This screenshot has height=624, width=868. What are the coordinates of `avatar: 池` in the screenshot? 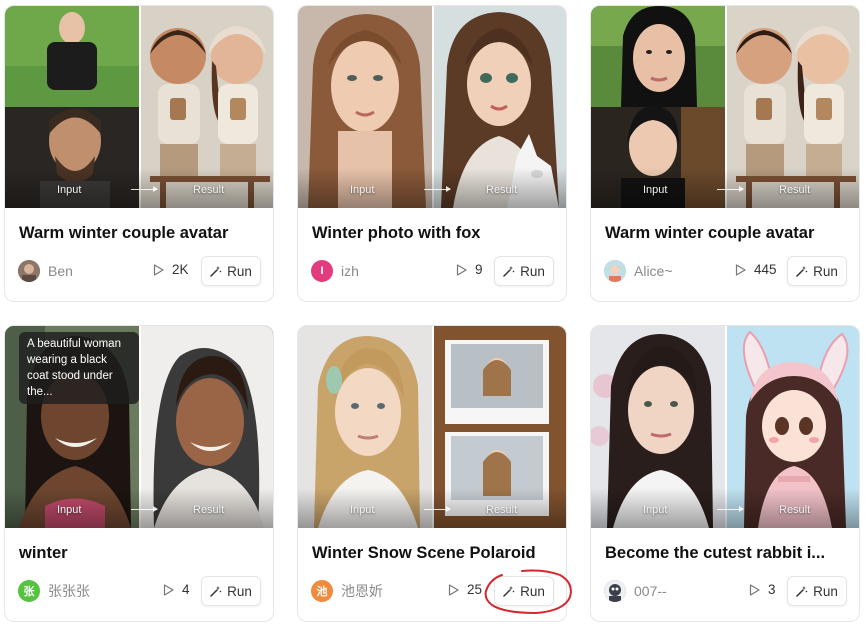 It's located at (322, 591).